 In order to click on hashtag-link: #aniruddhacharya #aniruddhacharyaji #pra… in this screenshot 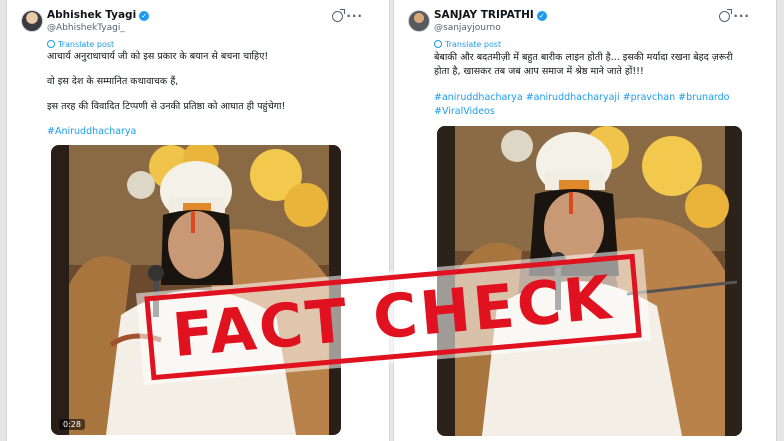, I will do `click(581, 98)`.